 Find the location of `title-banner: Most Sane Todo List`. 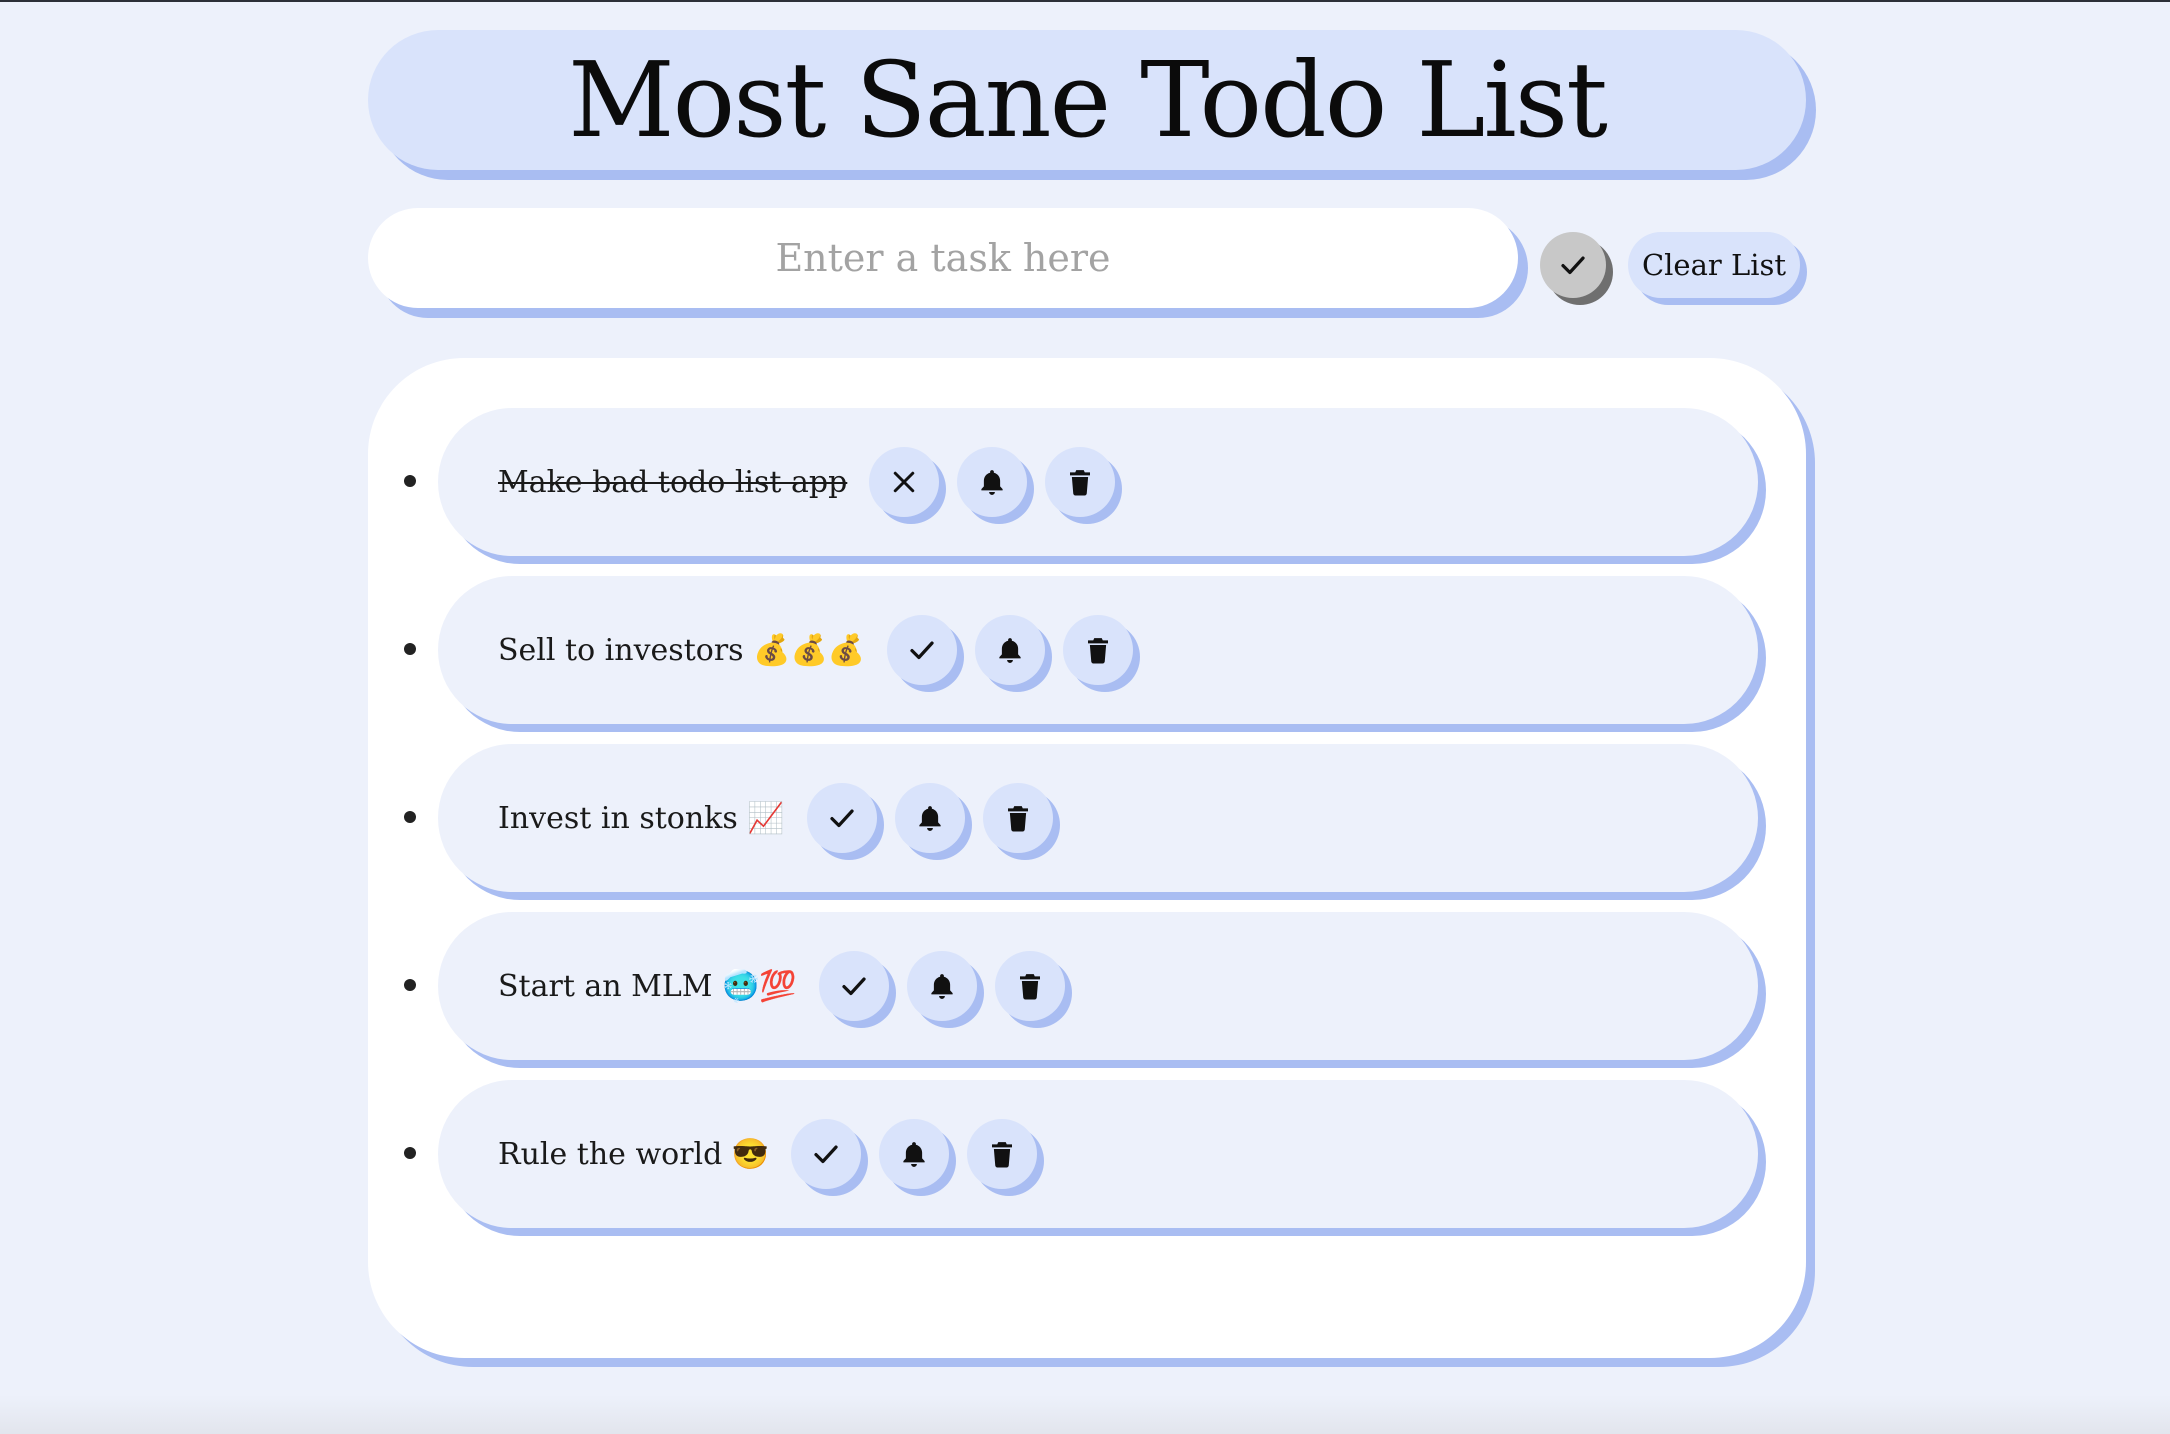

title-banner: Most Sane Todo List is located at coordinates (1087, 100).